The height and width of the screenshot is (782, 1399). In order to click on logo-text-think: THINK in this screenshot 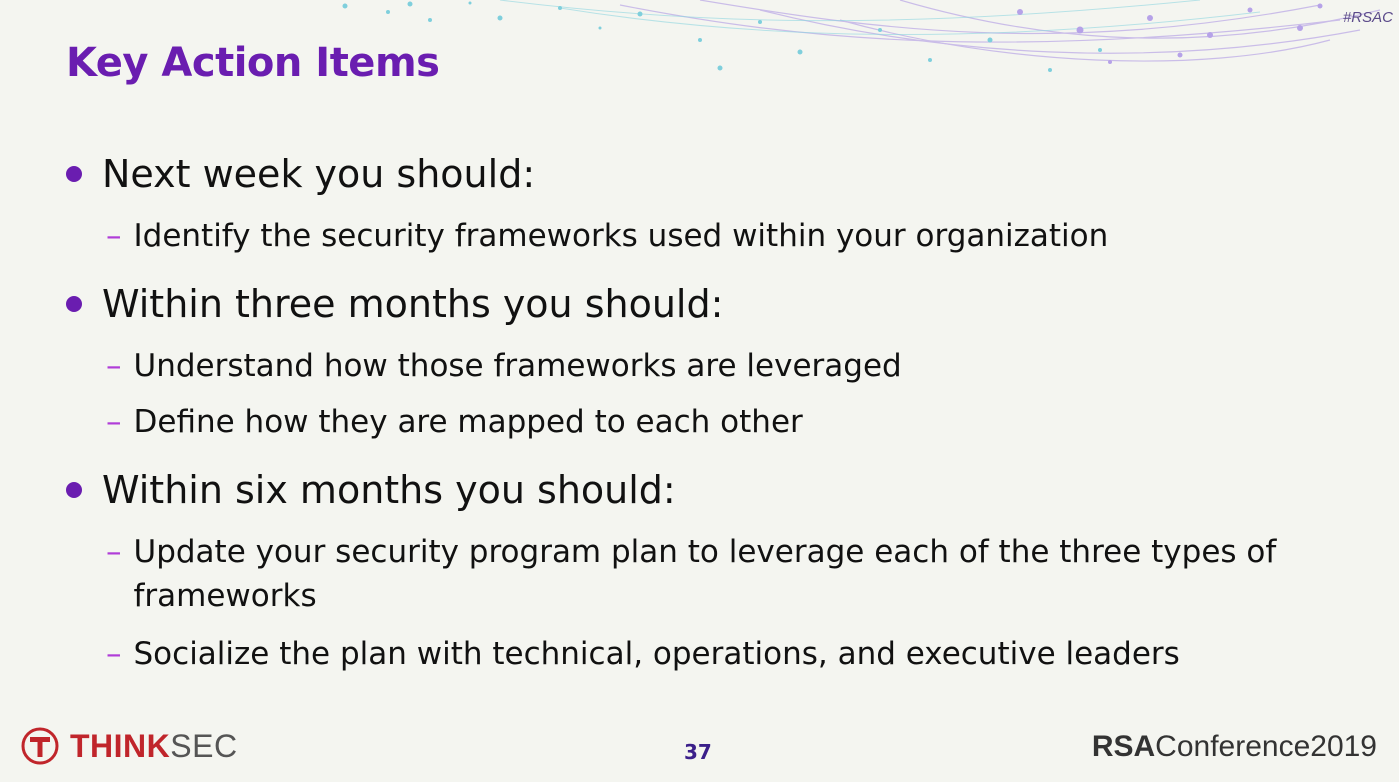, I will do `click(120, 745)`.